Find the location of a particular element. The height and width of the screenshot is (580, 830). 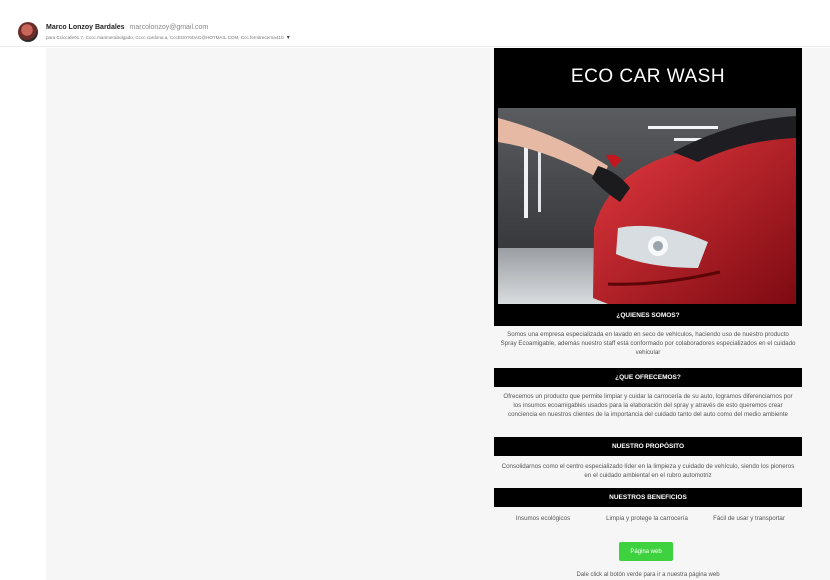

benefit-item: Insumos ecológicos is located at coordinates (543, 518).